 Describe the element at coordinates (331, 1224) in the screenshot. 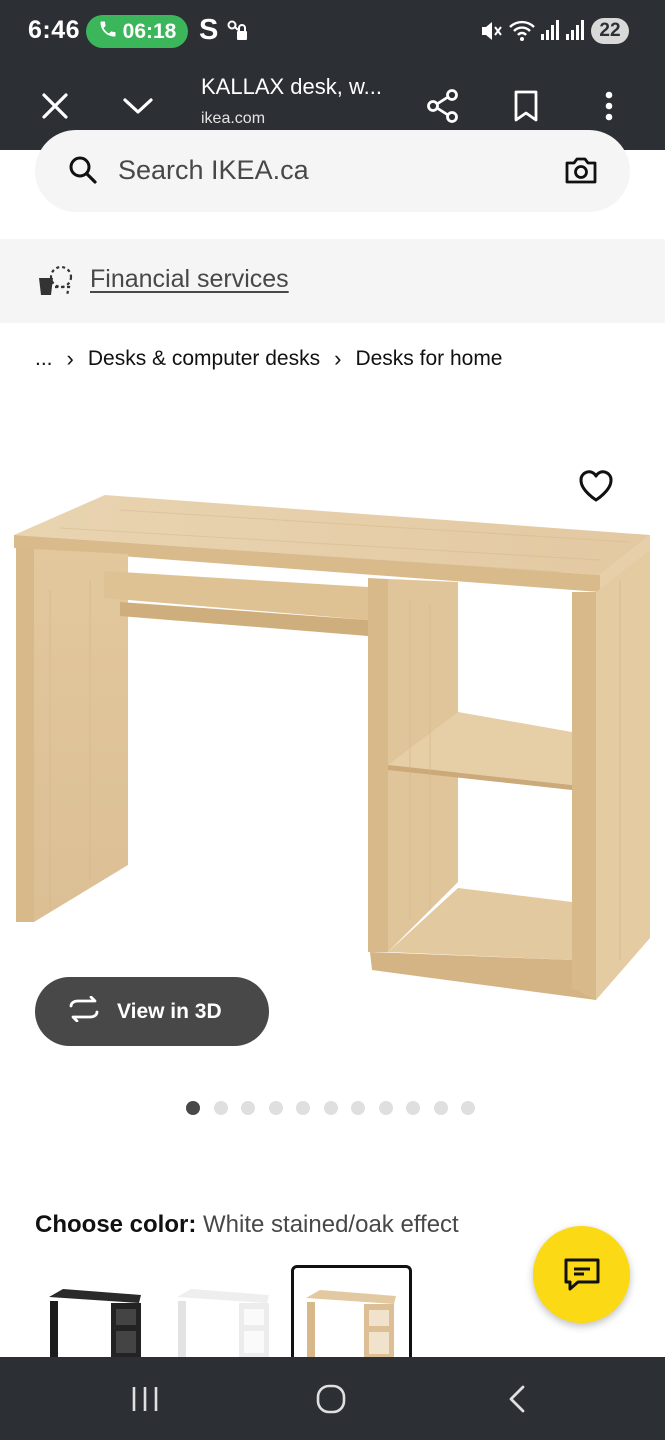

I see `selected-color-value: White stained/oak effect` at that location.